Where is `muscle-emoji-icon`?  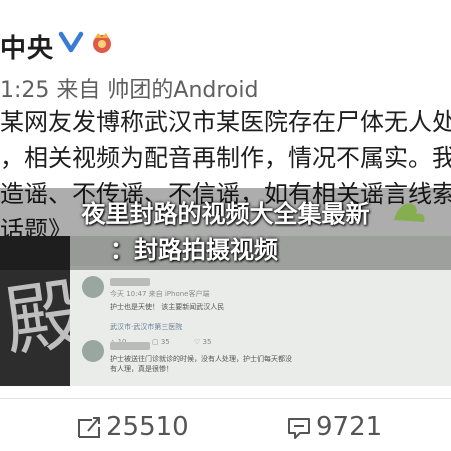 muscle-emoji-icon is located at coordinates (409, 212).